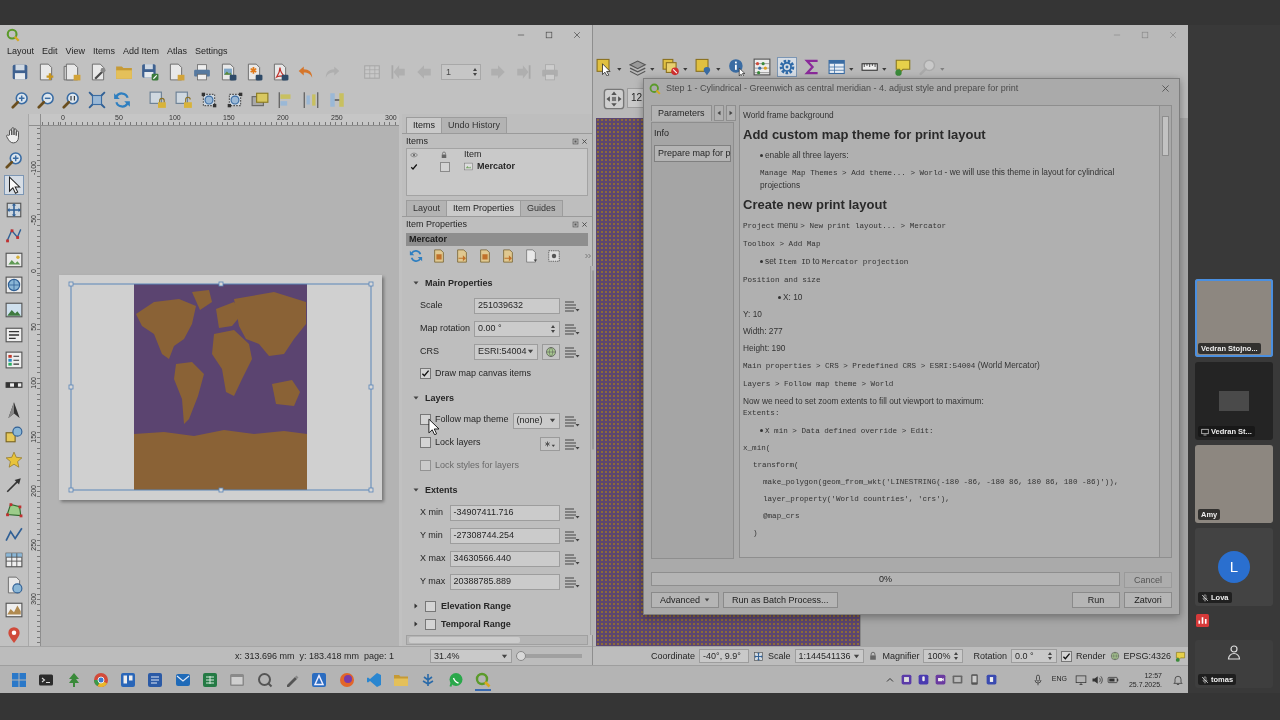  What do you see at coordinates (504, 512) in the screenshot?
I see `text-field: -34907411.716` at bounding box center [504, 512].